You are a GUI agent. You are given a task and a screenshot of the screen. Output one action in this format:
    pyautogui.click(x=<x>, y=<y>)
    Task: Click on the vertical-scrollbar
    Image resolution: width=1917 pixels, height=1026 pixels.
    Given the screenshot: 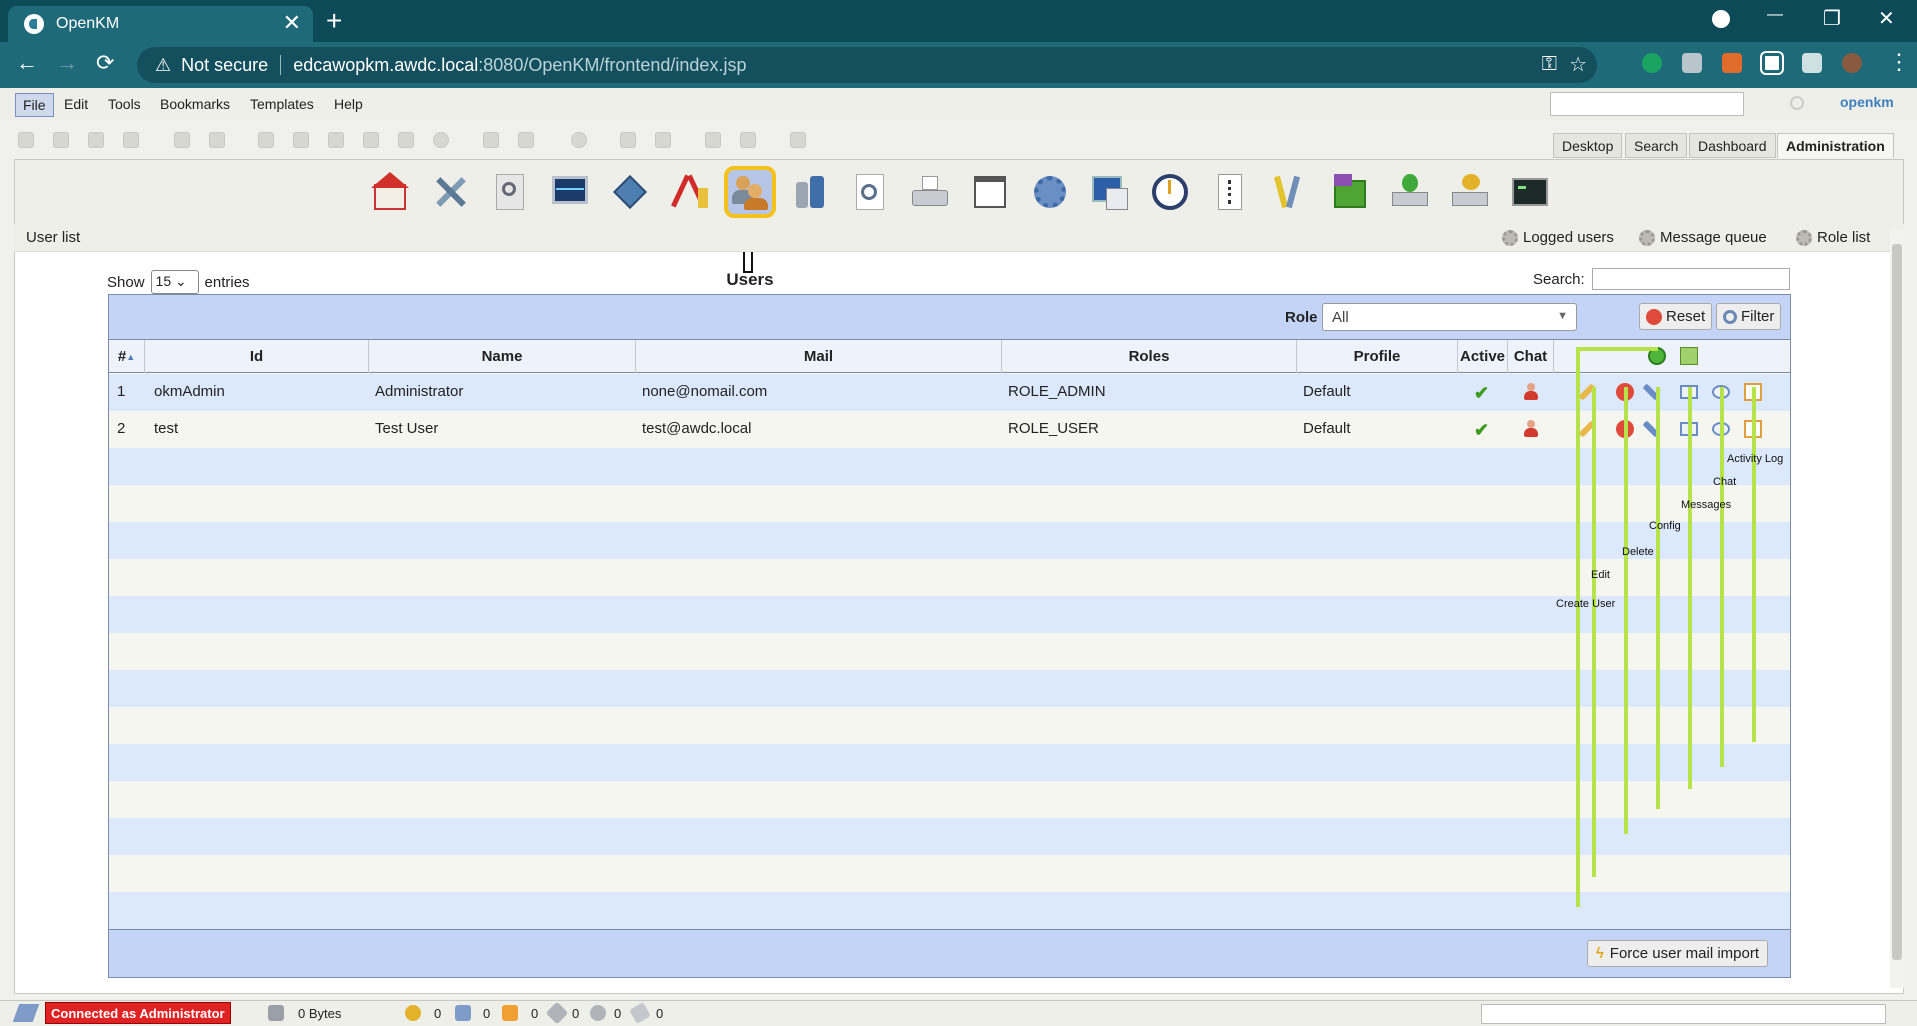 What is the action you would take?
    pyautogui.click(x=1897, y=609)
    